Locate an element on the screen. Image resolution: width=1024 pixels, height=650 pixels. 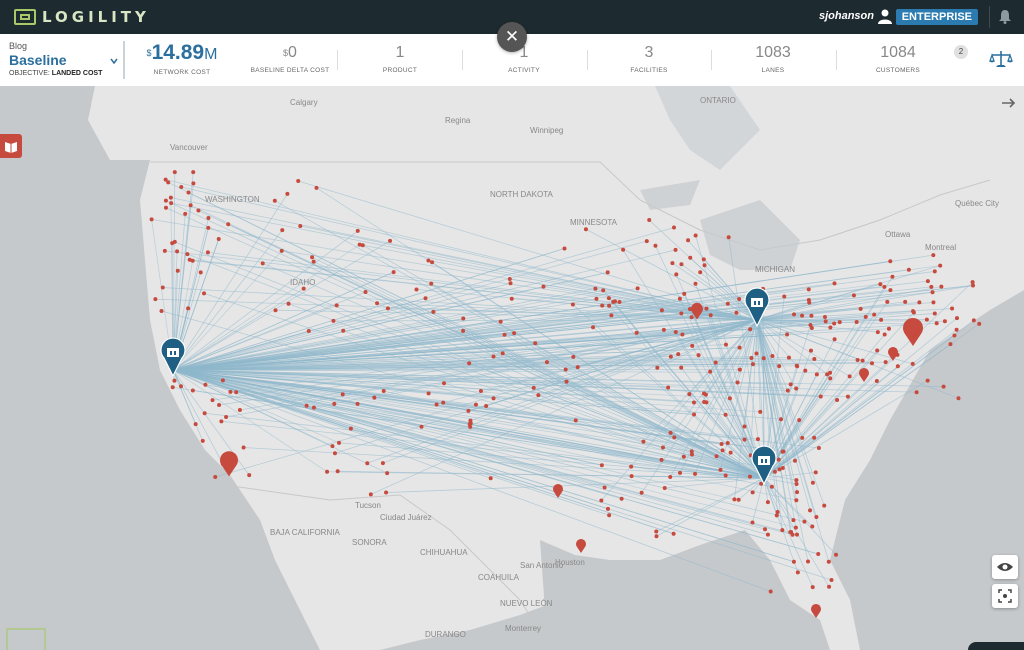
kpi-baseline-delta: $0 BASELINE DELTA COST is located at coordinates (290, 59).